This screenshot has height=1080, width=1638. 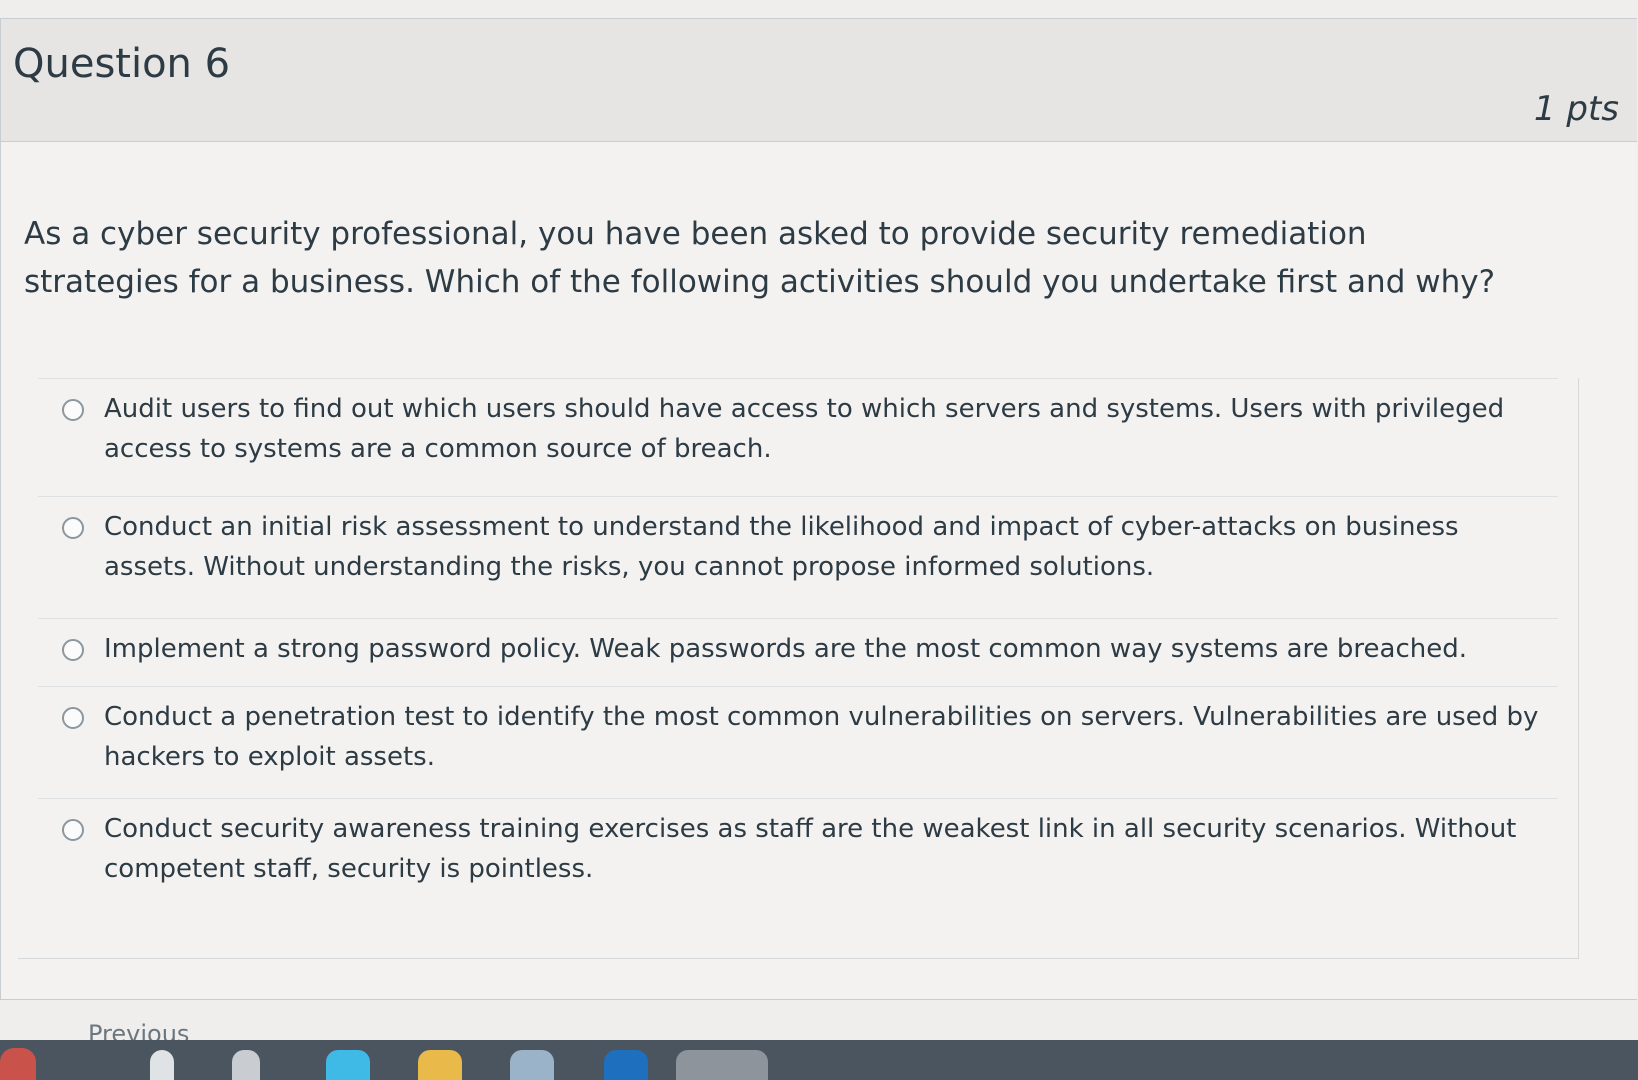 What do you see at coordinates (1576, 109) in the screenshot?
I see `question-points: 1 pts` at bounding box center [1576, 109].